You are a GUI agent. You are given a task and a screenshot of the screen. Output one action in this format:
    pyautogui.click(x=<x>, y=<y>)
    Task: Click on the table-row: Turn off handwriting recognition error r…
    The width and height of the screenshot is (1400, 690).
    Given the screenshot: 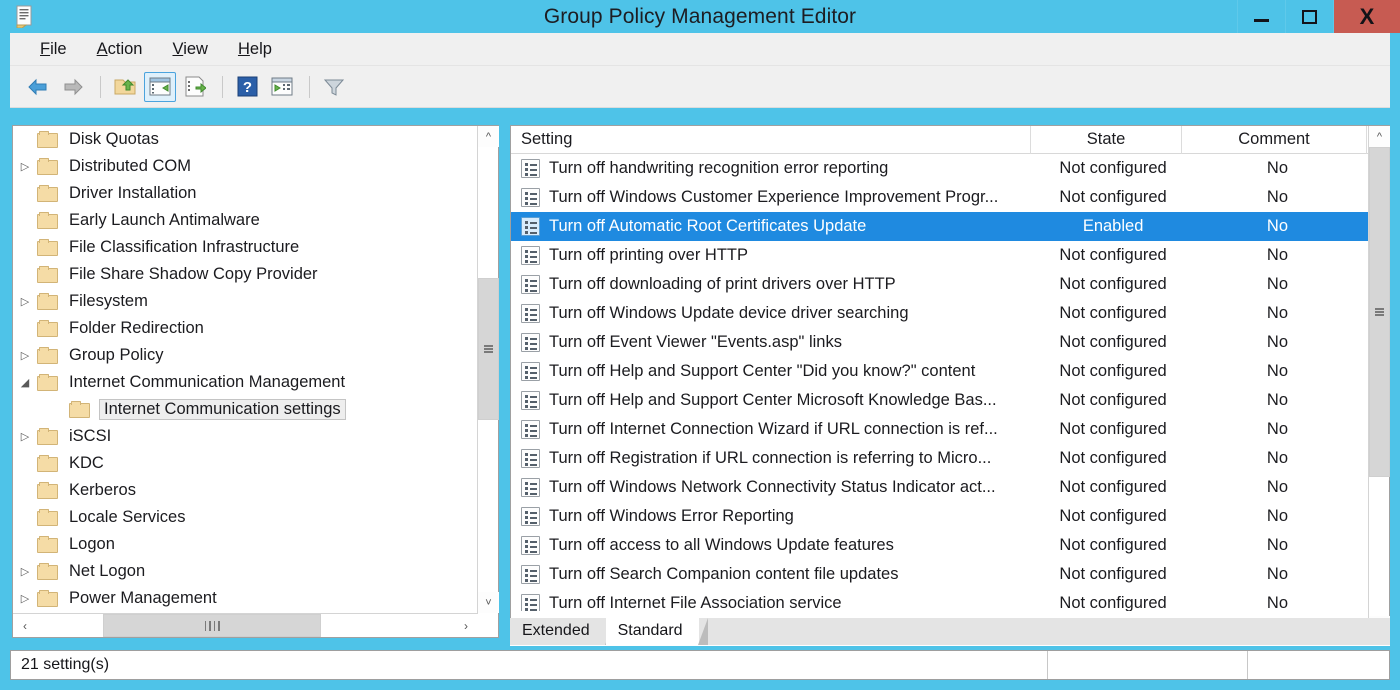 What is the action you would take?
    pyautogui.click(x=939, y=168)
    